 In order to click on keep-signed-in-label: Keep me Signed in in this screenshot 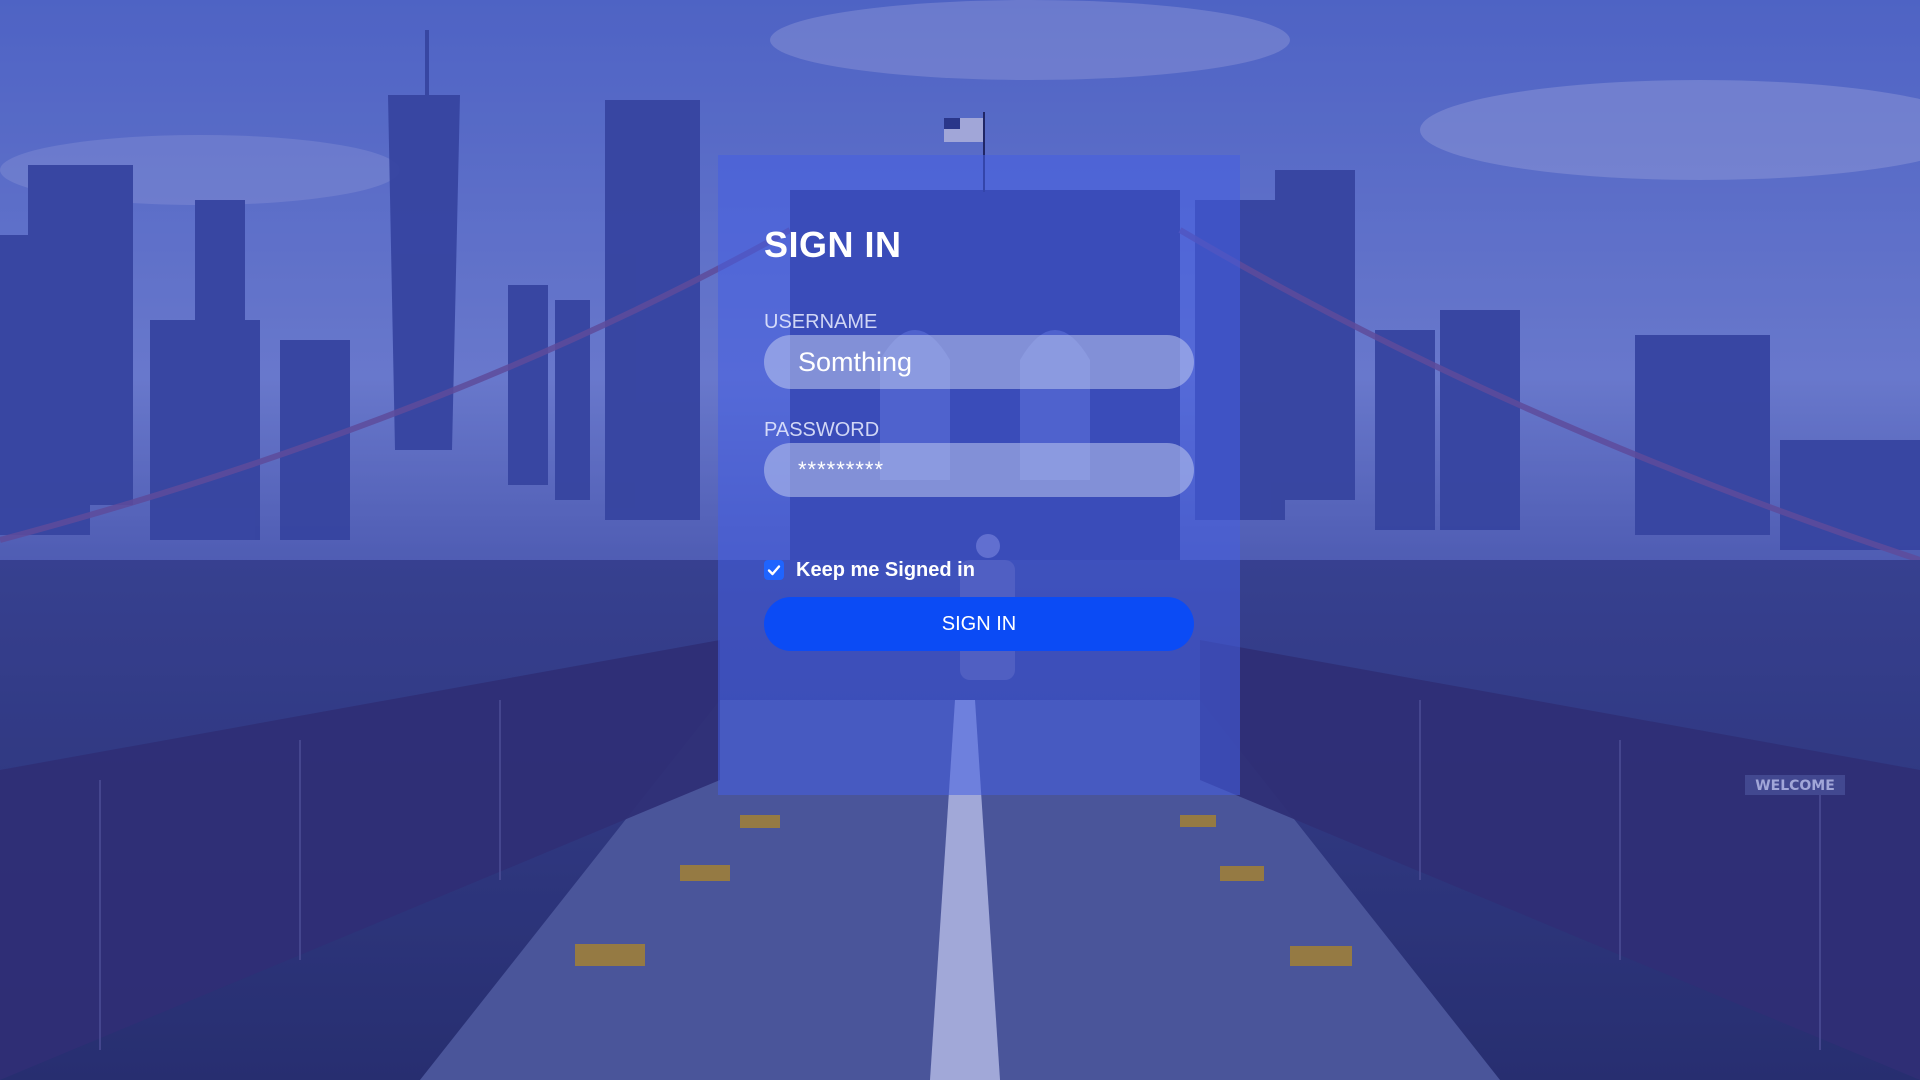, I will do `click(885, 569)`.